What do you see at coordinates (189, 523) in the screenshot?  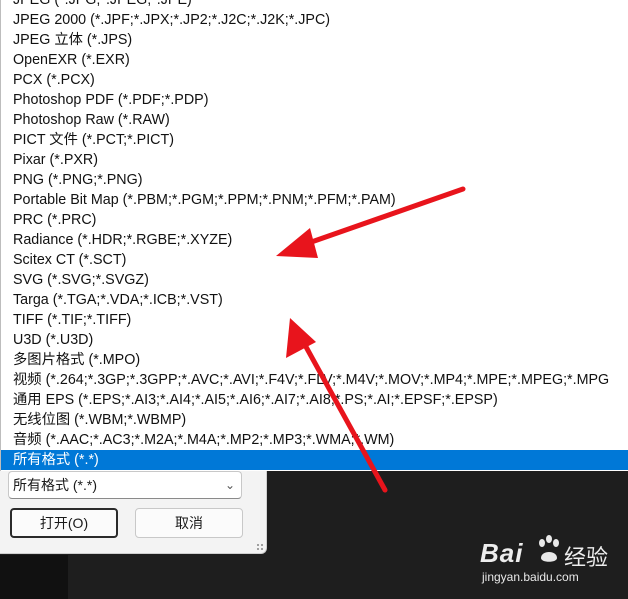 I see `cancel-button: 取消` at bounding box center [189, 523].